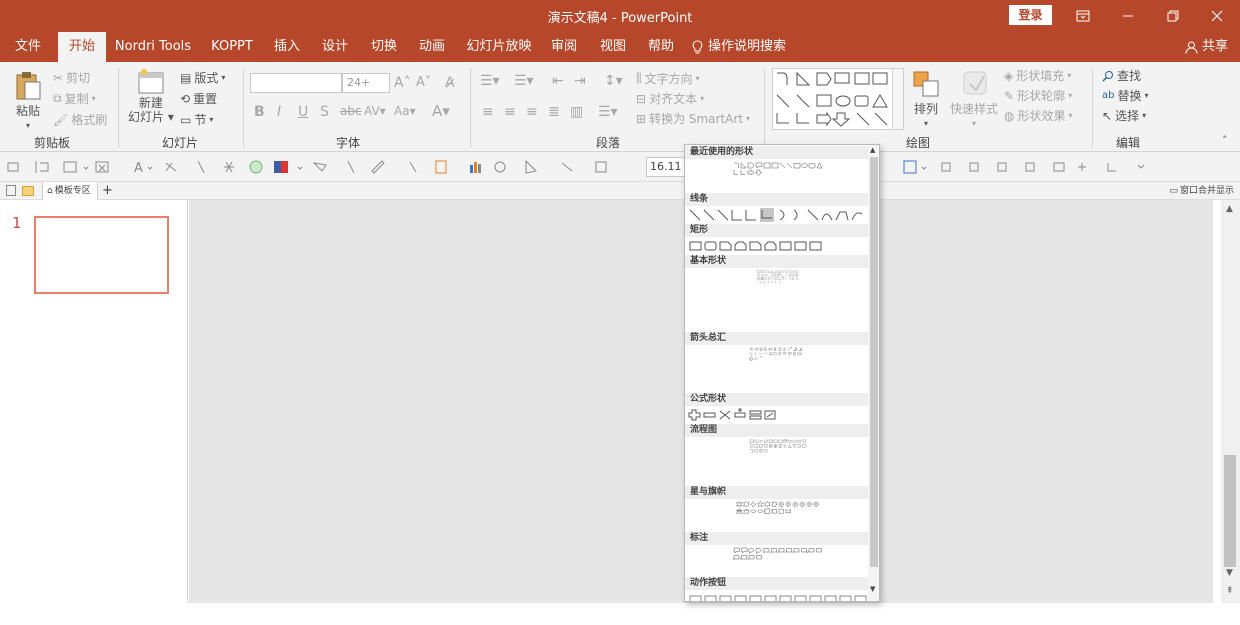  What do you see at coordinates (196, 119) in the screenshot?
I see `section-button: ▭ 节 ▾` at bounding box center [196, 119].